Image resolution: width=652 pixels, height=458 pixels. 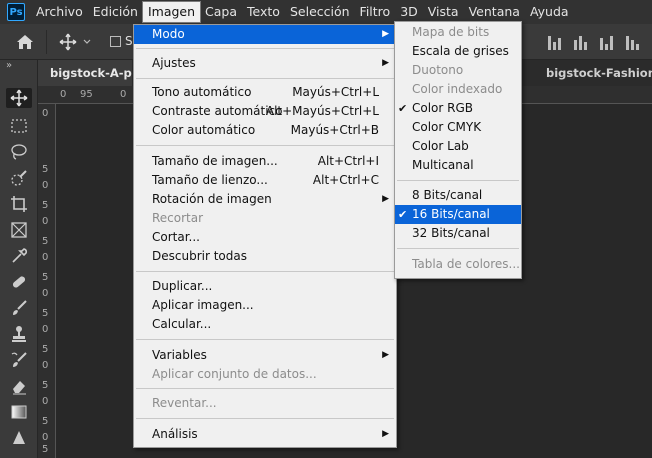 What do you see at coordinates (494, 12) in the screenshot?
I see `menu-ventana: Ventana` at bounding box center [494, 12].